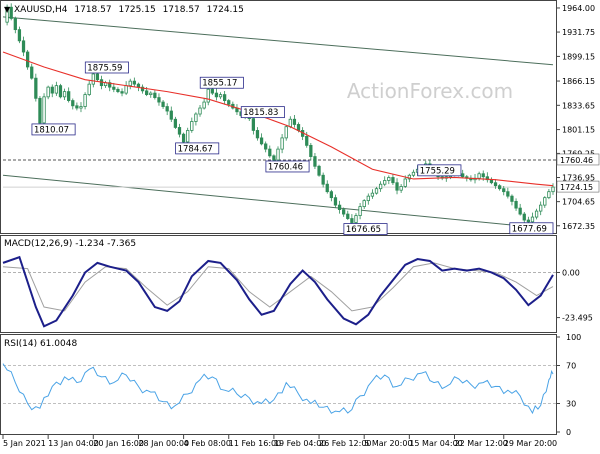 This screenshot has width=600, height=454. I want to click on x-axis-tick-label: 4 Feb 08:00, so click(207, 443).